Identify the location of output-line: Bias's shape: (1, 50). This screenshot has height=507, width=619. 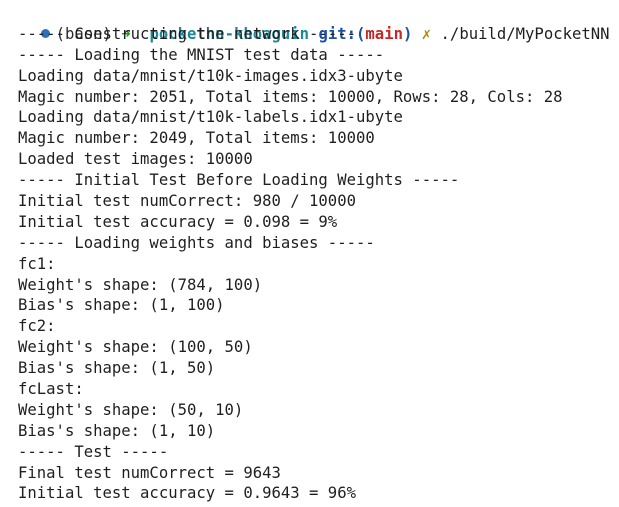
(117, 368).